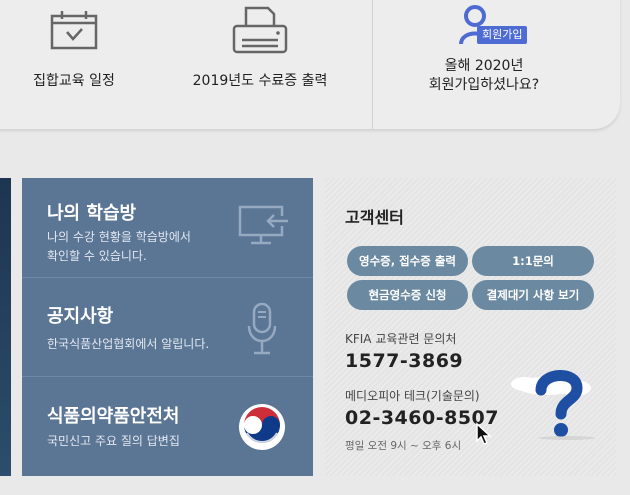 This screenshot has height=495, width=630. What do you see at coordinates (260, 81) in the screenshot?
I see `certificate-label: 2019년도 수료증 출력` at bounding box center [260, 81].